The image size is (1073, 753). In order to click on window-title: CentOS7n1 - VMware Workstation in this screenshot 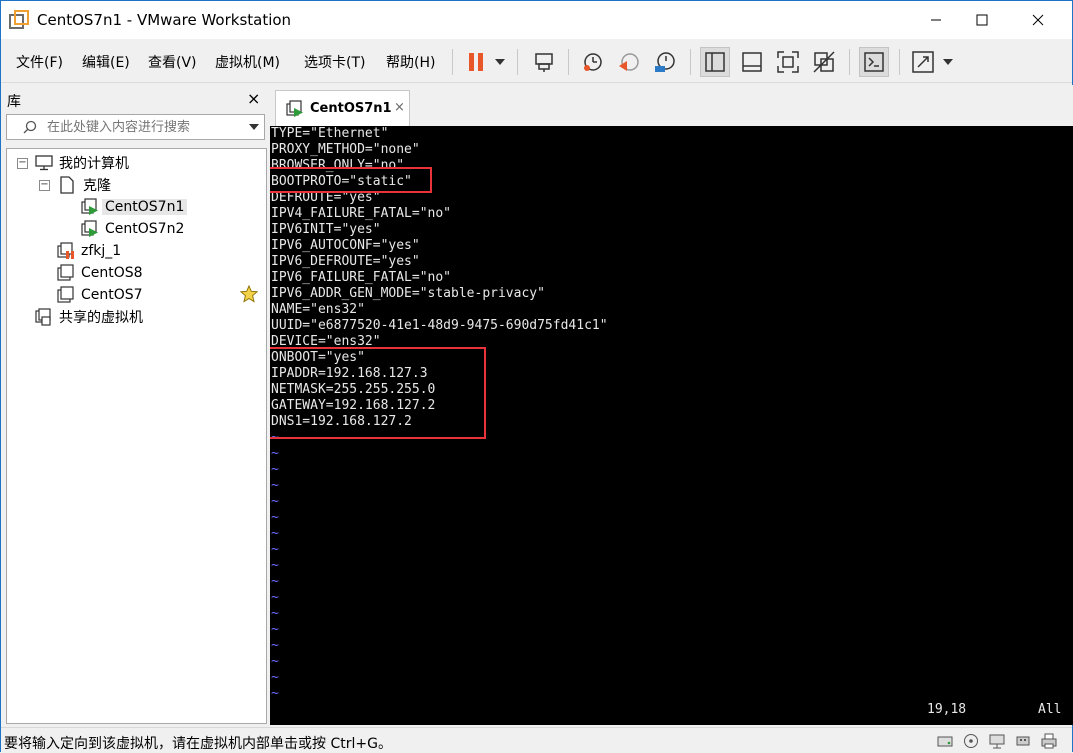, I will do `click(164, 20)`.